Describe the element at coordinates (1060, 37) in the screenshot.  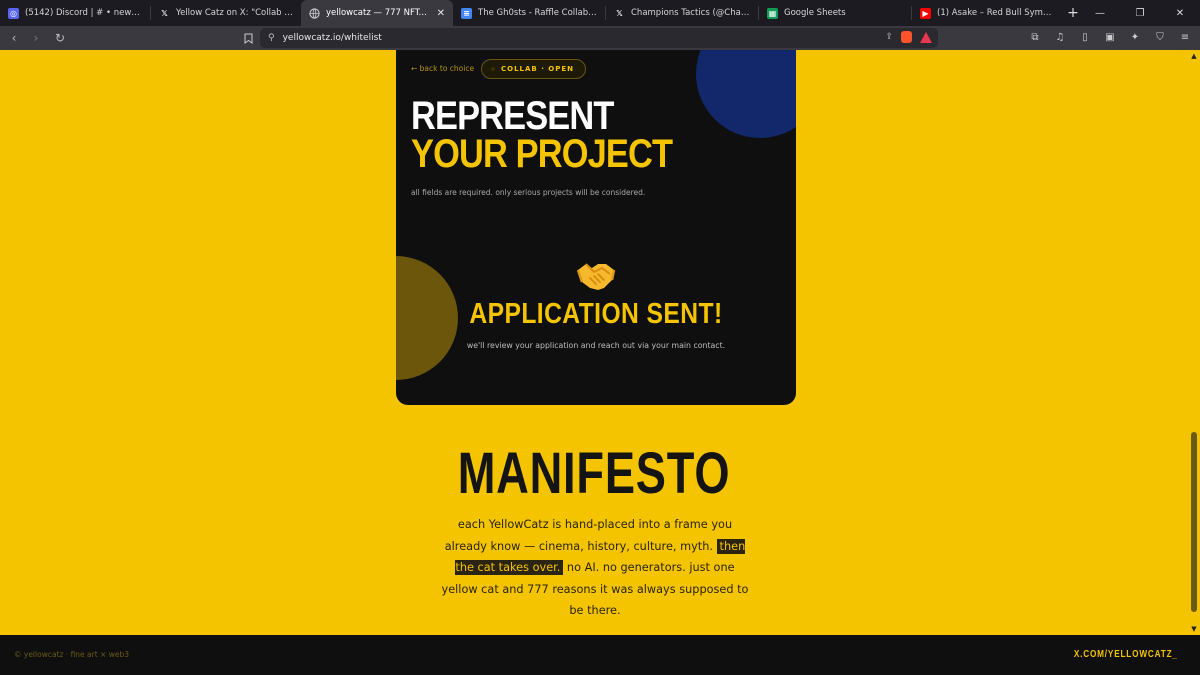
I see `media-icon: ♫` at that location.